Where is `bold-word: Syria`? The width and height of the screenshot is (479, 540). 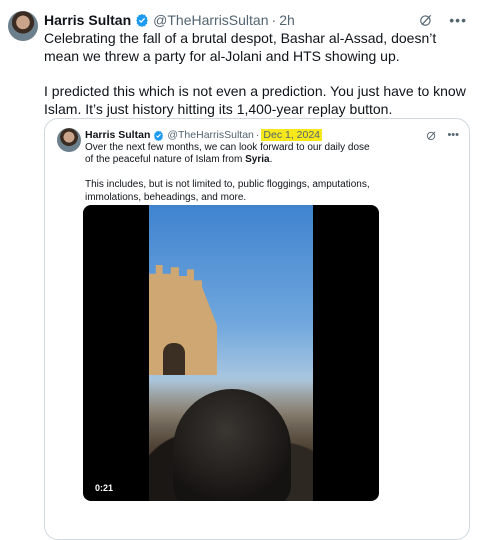 bold-word: Syria is located at coordinates (257, 160).